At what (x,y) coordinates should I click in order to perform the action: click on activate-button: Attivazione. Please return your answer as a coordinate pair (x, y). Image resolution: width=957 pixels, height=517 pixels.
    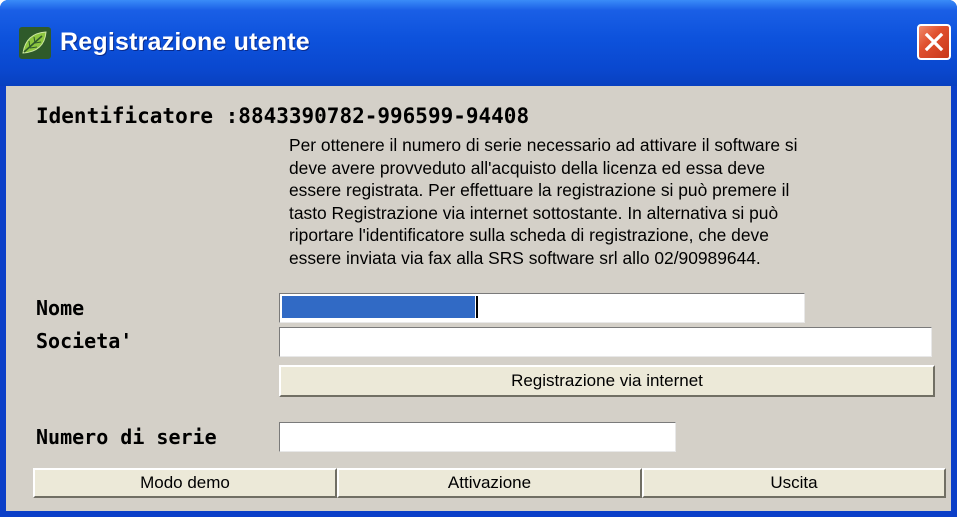
    Looking at the image, I should click on (489, 483).